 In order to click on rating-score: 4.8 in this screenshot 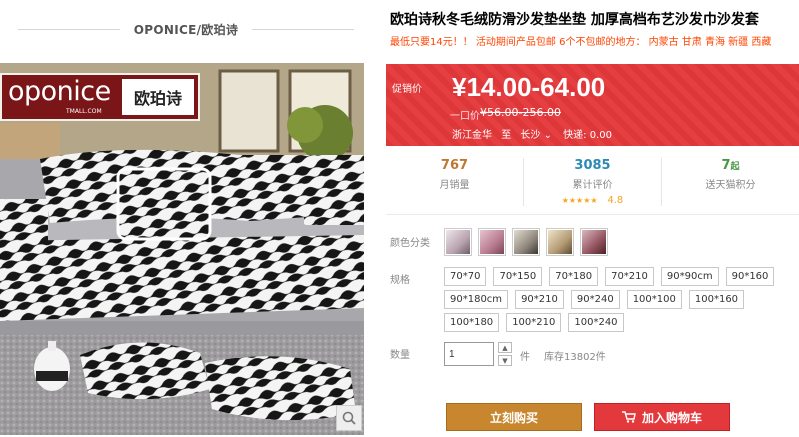, I will do `click(615, 200)`.